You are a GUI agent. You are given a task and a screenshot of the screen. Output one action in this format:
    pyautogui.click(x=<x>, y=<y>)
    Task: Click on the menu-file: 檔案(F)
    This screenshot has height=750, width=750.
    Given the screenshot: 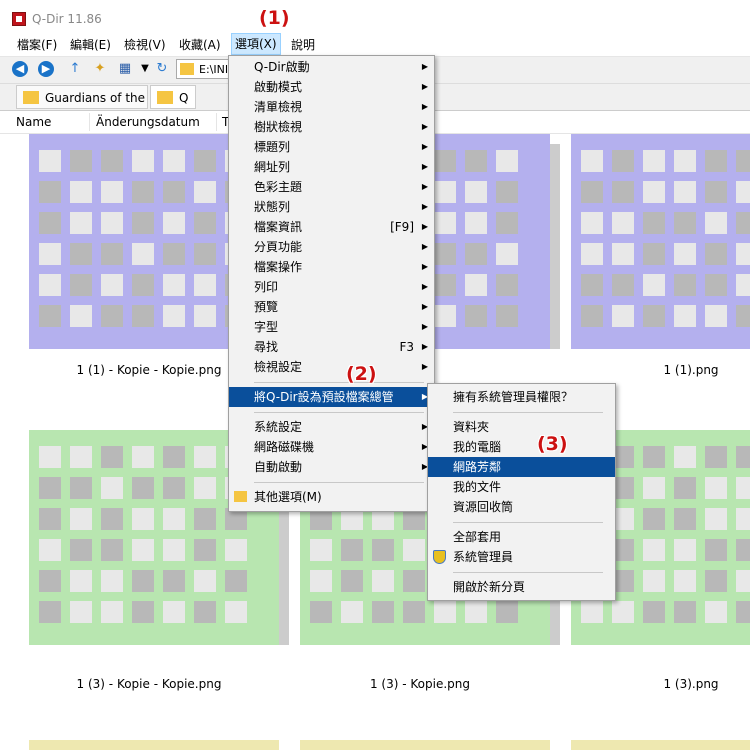 What is the action you would take?
    pyautogui.click(x=37, y=44)
    